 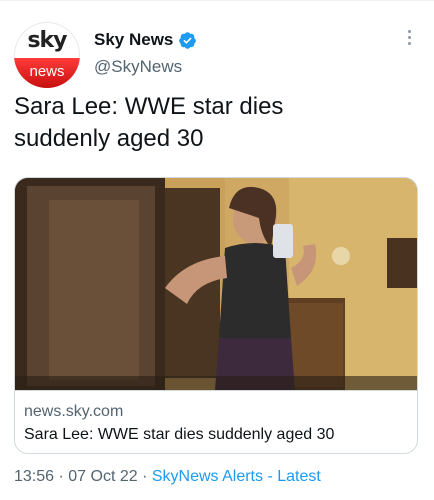 I want to click on card-domain: news.sky.com, so click(x=74, y=411).